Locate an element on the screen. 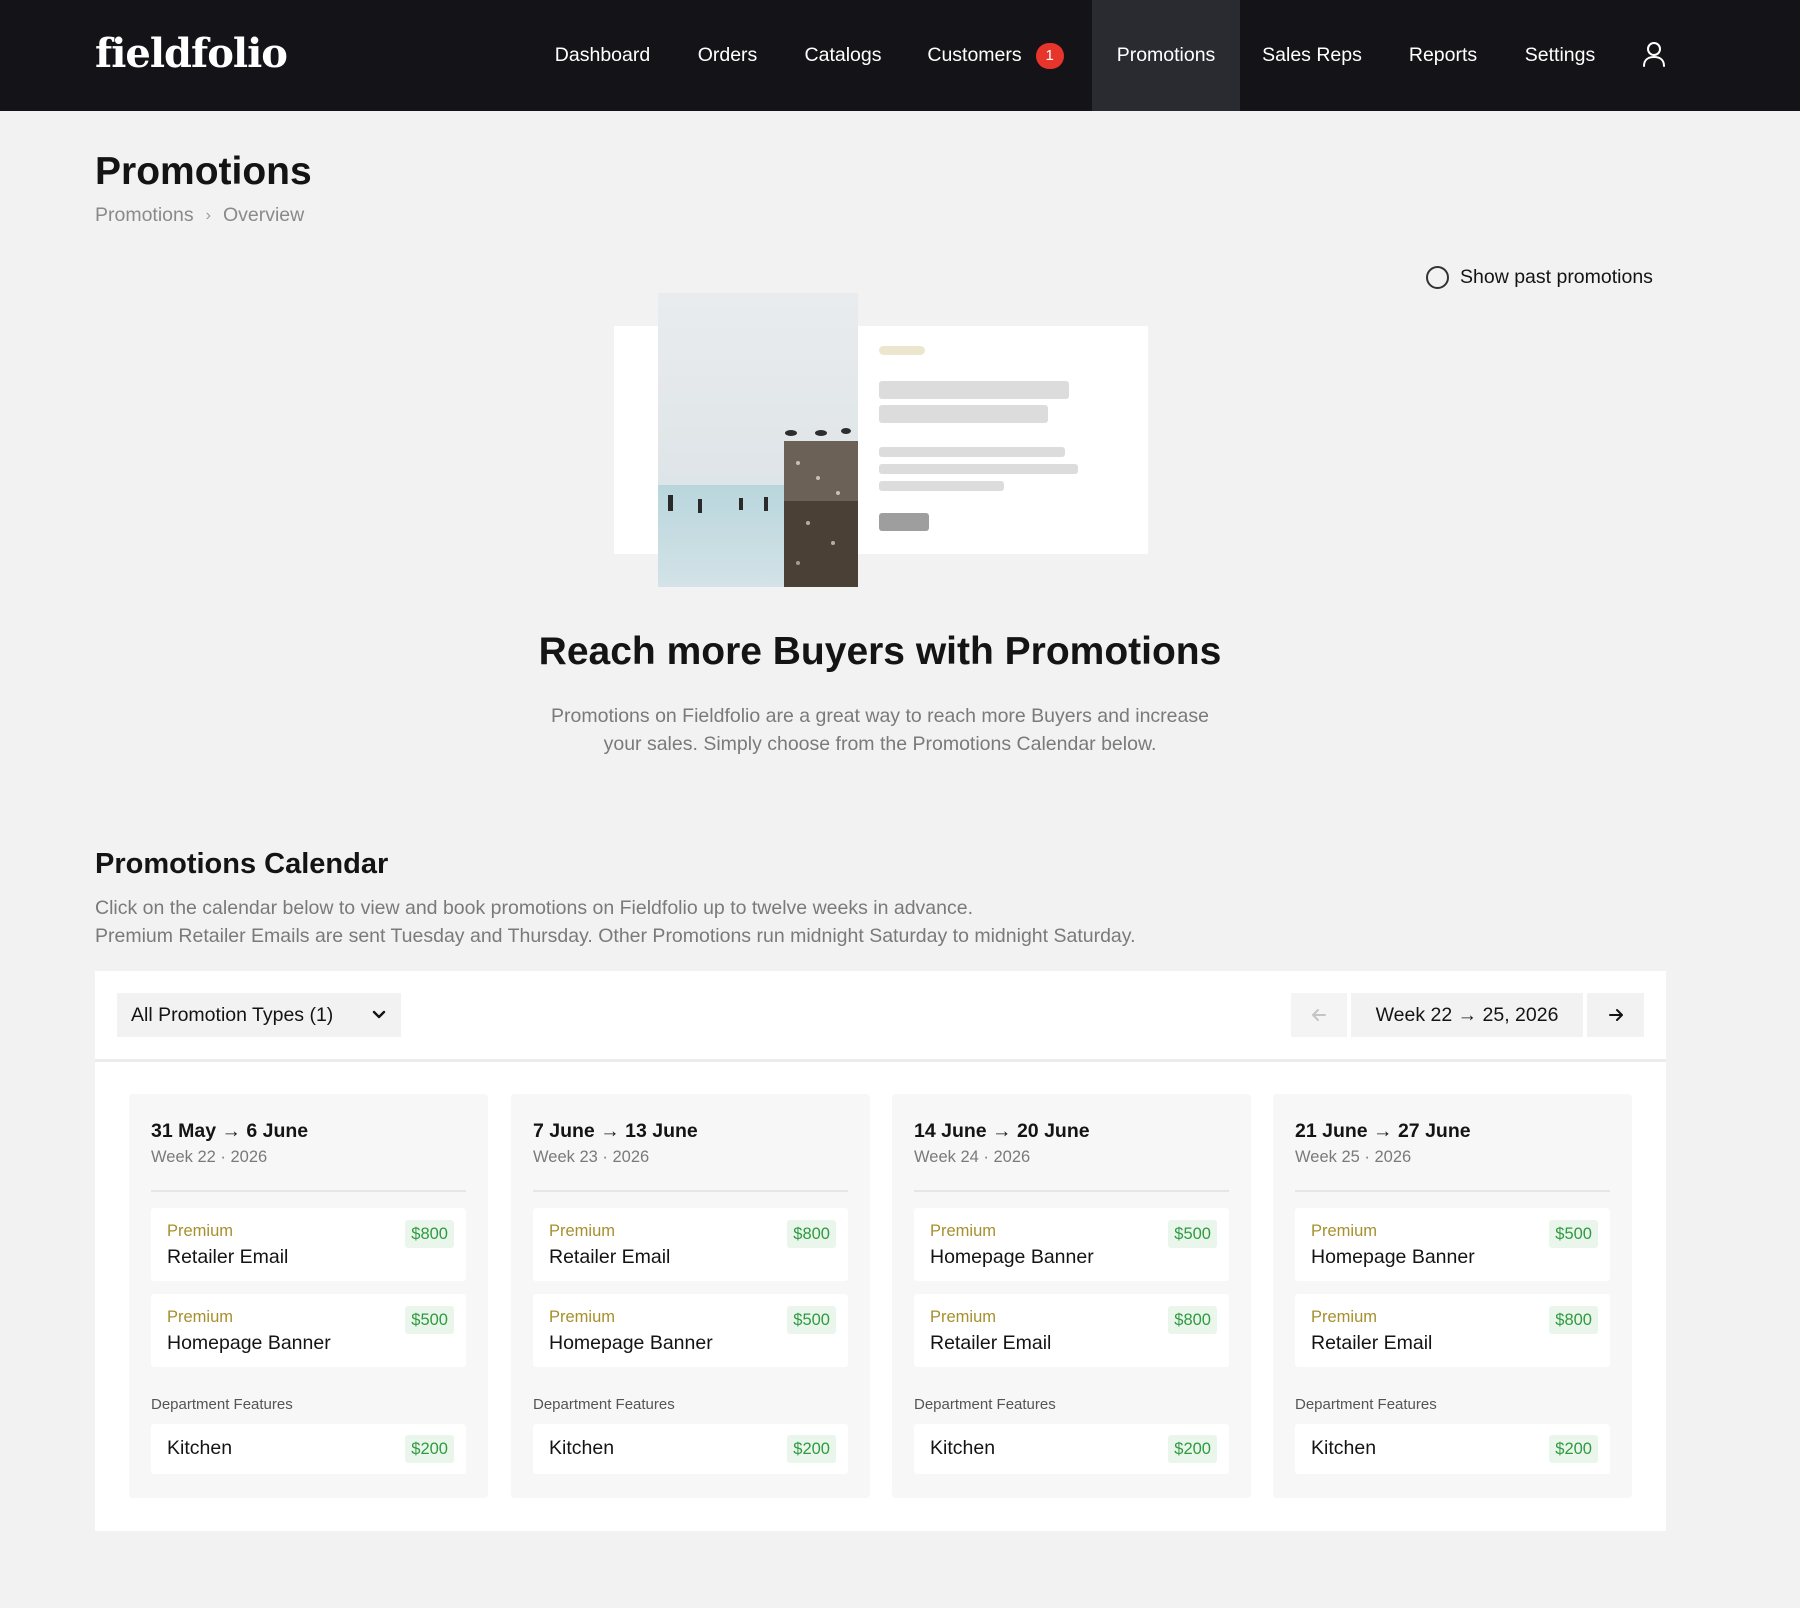 This screenshot has width=1800, height=1608. week-number: Week 25 · 2026 is located at coordinates (1353, 1157).